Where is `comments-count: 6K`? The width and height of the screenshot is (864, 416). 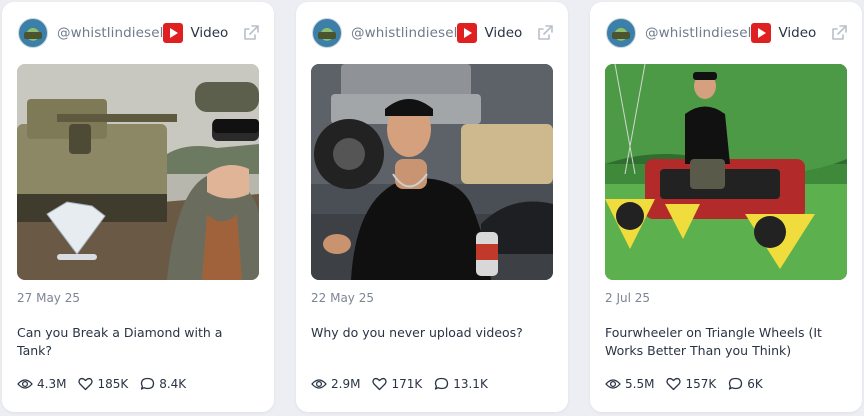 comments-count: 6K is located at coordinates (755, 384).